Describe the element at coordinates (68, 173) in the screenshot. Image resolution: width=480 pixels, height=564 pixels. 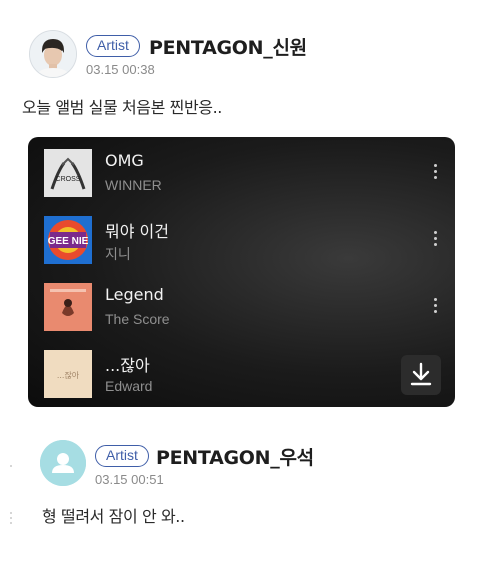
I see `album-cover: CROSS` at that location.